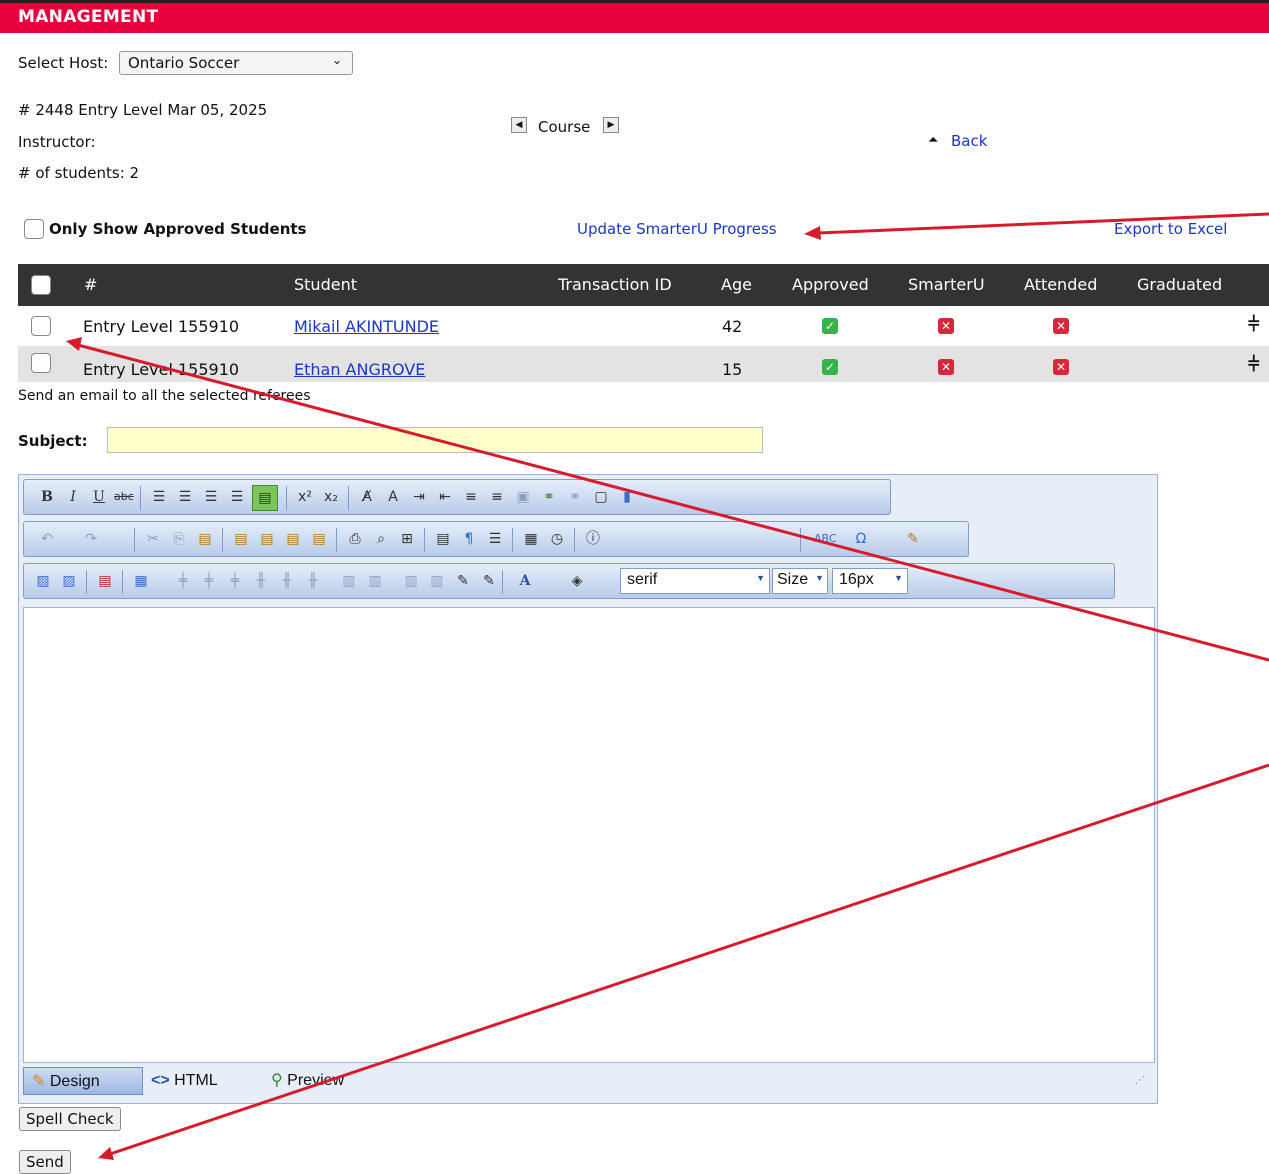 This screenshot has width=1269, height=1174. I want to click on horizontal-rule-icon: ☰, so click(495, 539).